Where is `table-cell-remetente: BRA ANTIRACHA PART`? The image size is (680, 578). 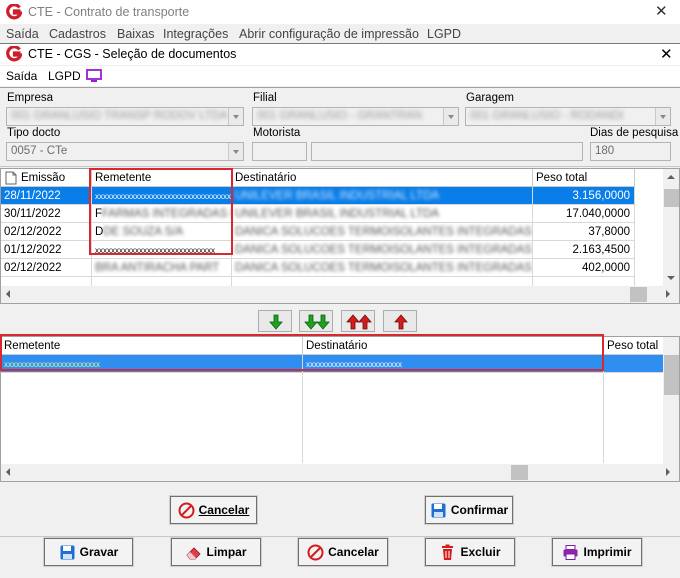
table-cell-remetente: BRA ANTIRACHA PART is located at coordinates (162, 268).